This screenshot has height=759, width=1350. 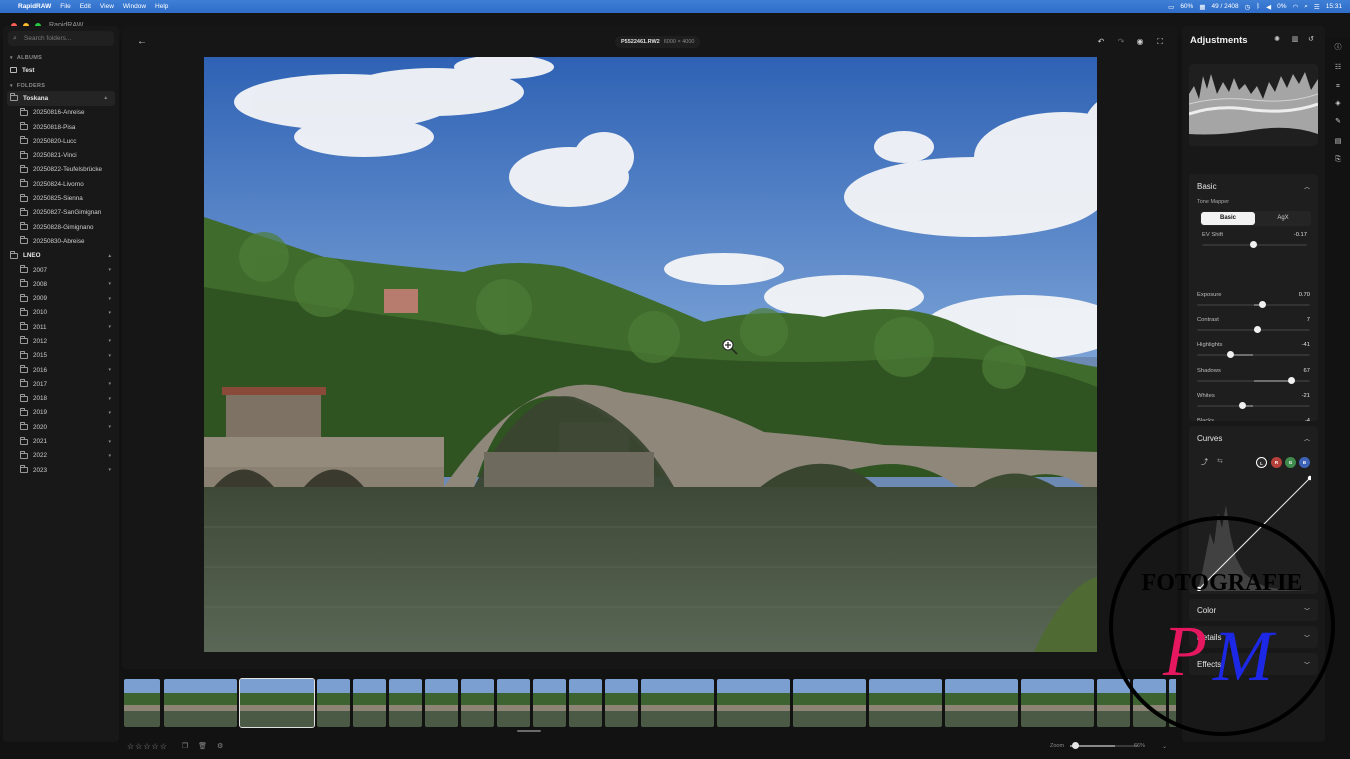 I want to click on chart-icon: ▥, so click(x=1295, y=40).